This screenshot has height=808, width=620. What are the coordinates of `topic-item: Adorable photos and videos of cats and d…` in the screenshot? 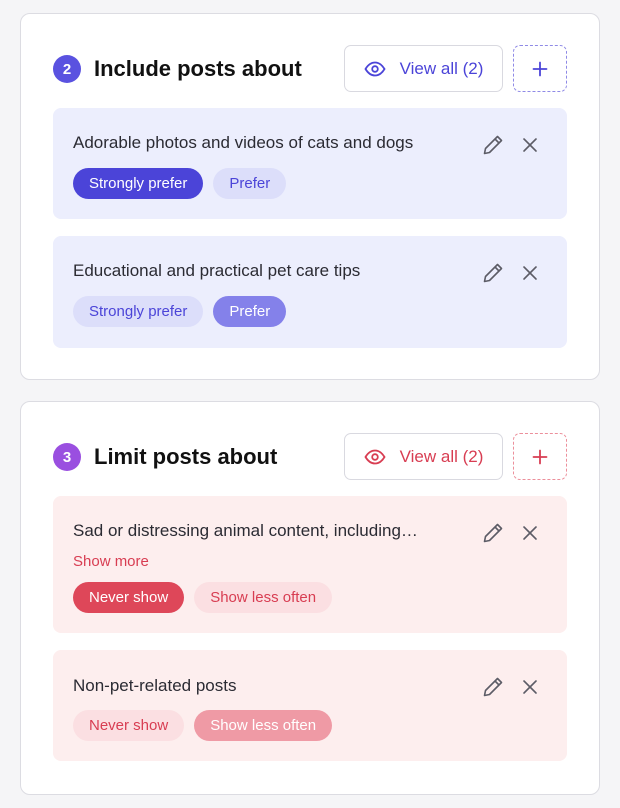 It's located at (310, 163).